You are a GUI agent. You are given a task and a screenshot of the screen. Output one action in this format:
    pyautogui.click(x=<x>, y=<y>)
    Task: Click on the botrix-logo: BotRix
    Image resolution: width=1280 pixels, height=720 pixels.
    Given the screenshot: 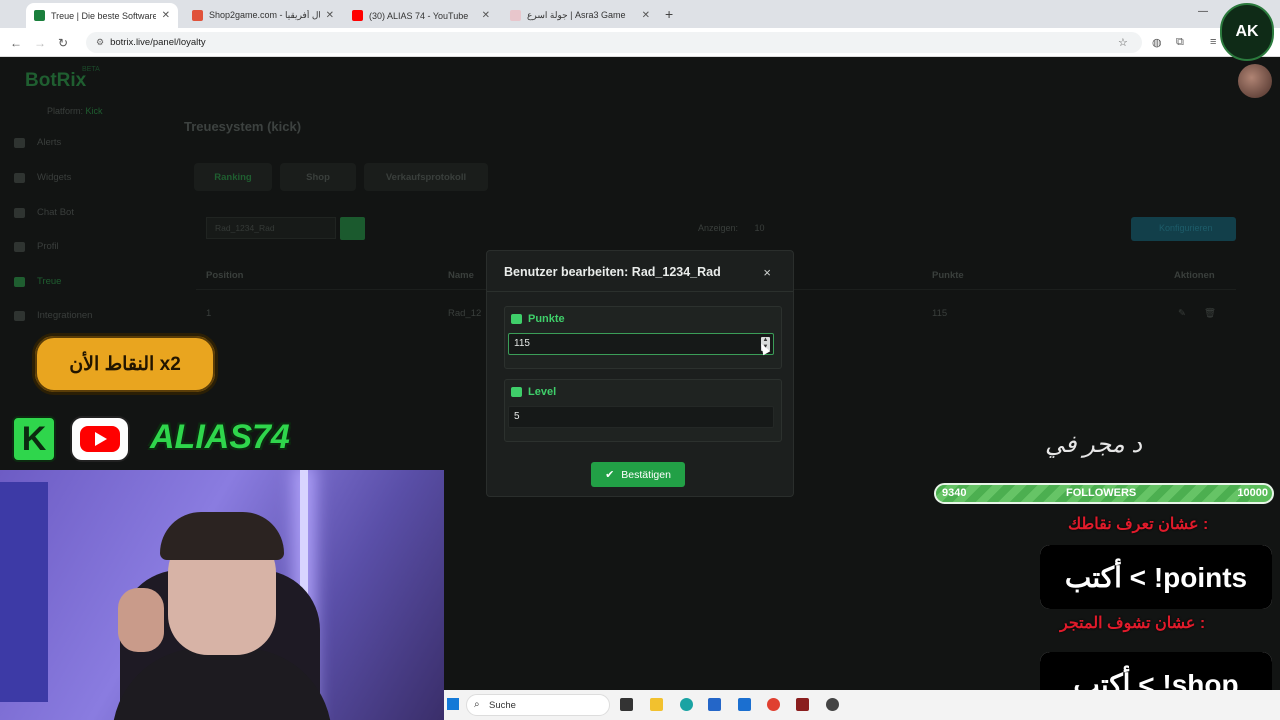 What is the action you would take?
    pyautogui.click(x=56, y=80)
    